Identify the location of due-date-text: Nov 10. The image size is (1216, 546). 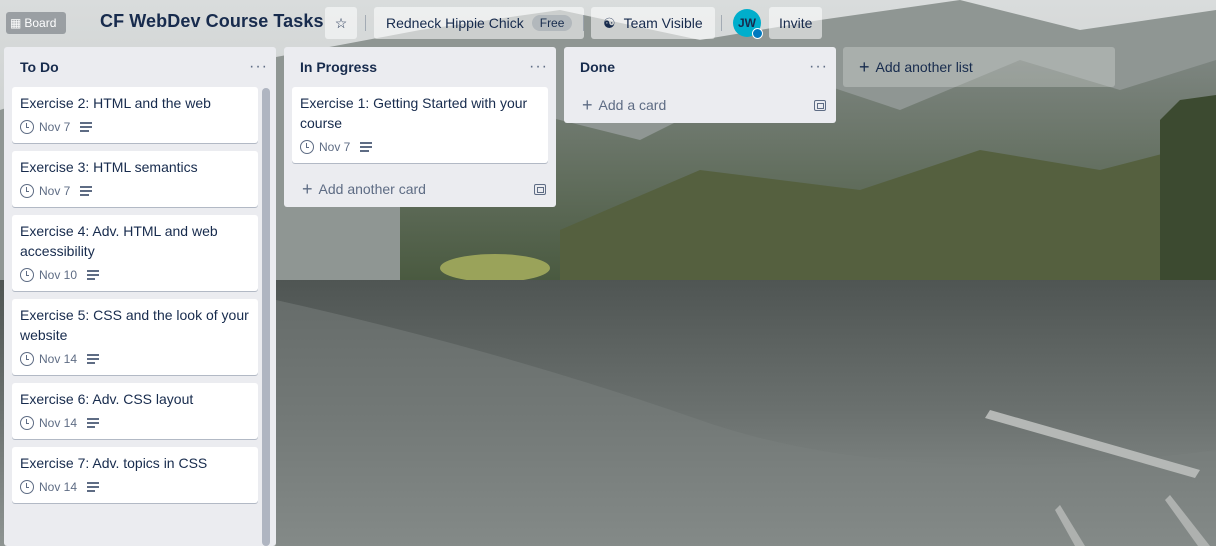
(58, 275).